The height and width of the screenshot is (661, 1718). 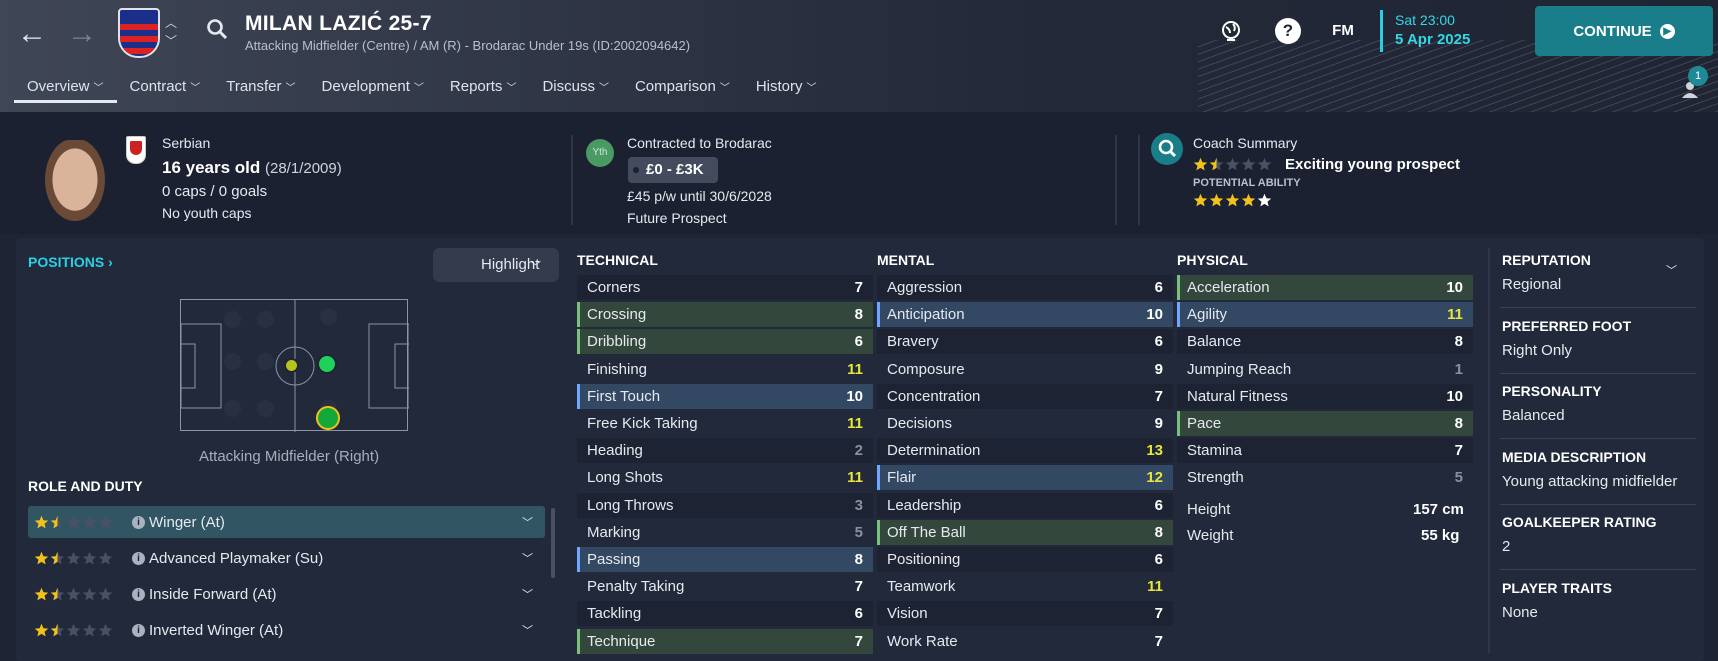 What do you see at coordinates (286, 522) in the screenshot?
I see `role-row: i Winger (At) ﹀` at bounding box center [286, 522].